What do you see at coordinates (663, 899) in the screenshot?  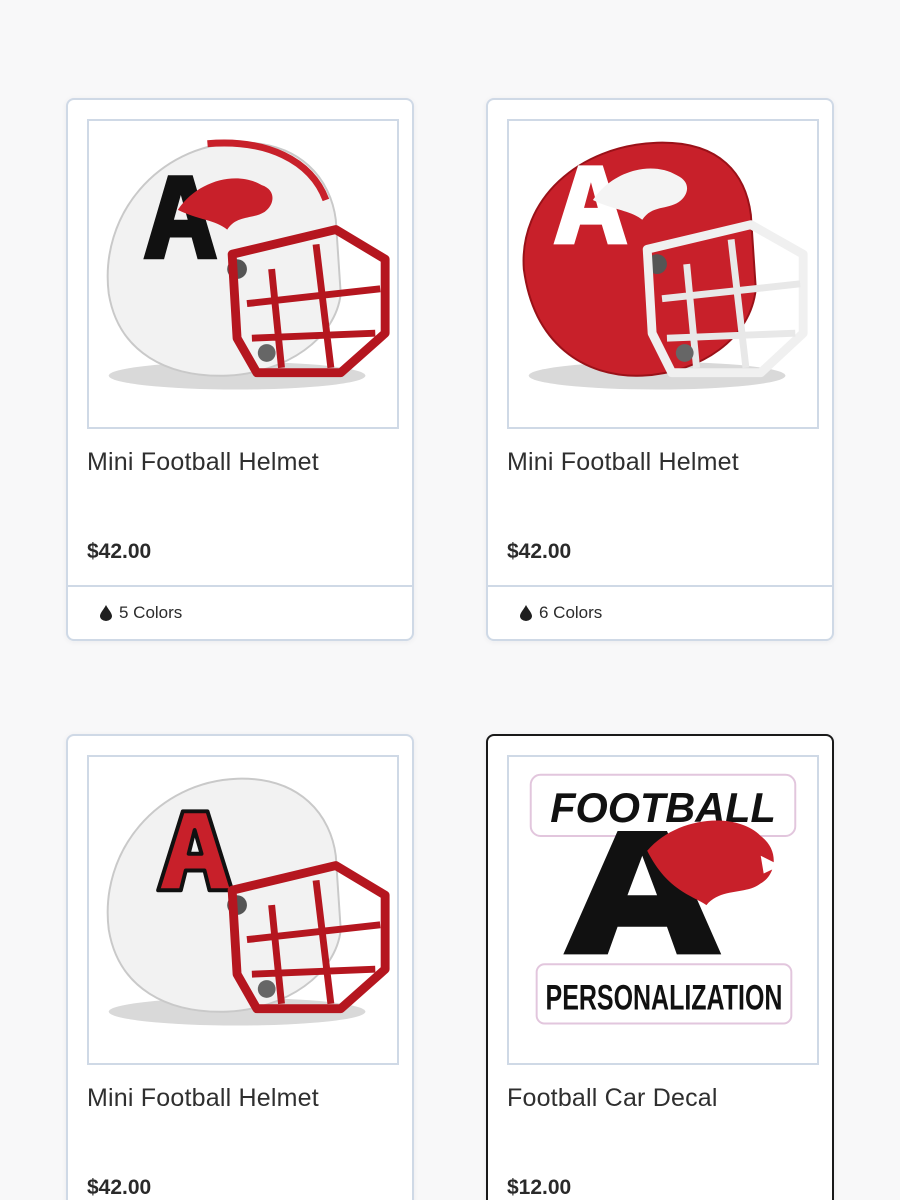 I see `football-decal-icon: FOOTBALL PERSONALIZATION` at bounding box center [663, 899].